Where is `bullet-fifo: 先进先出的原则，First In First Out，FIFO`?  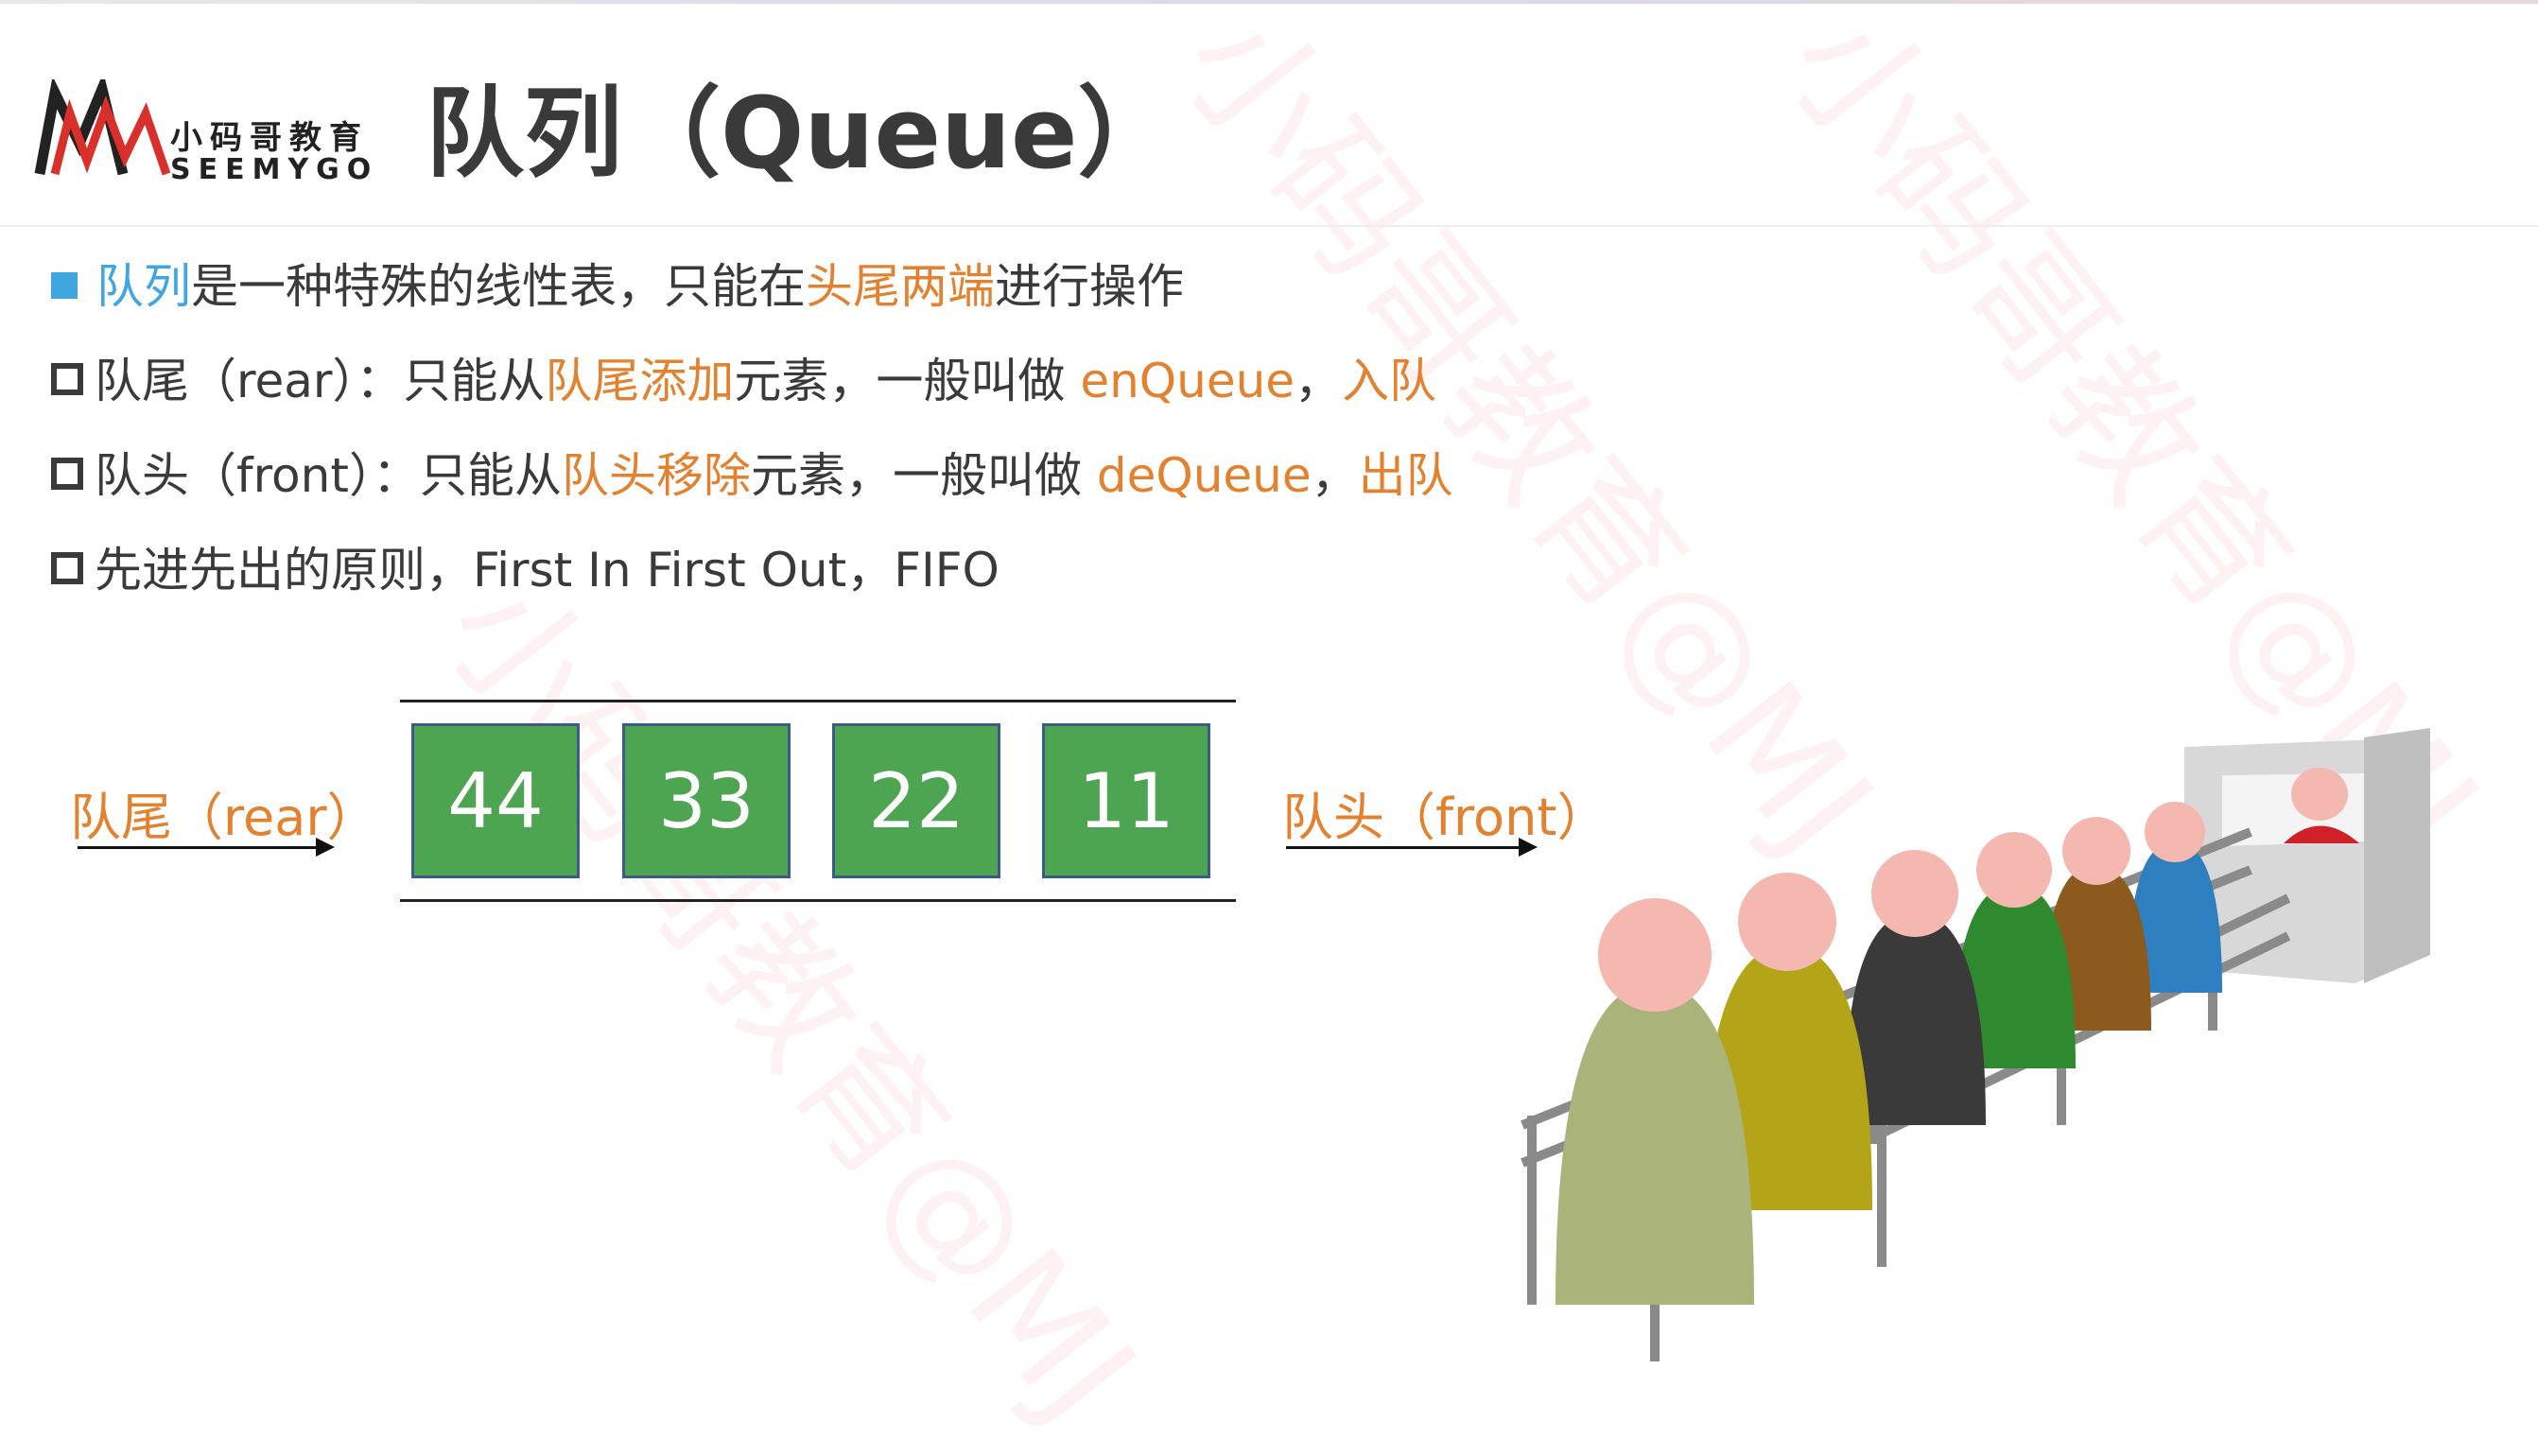
bullet-fifo: 先进先出的原则，First In First Out，FIFO is located at coordinates (525, 570).